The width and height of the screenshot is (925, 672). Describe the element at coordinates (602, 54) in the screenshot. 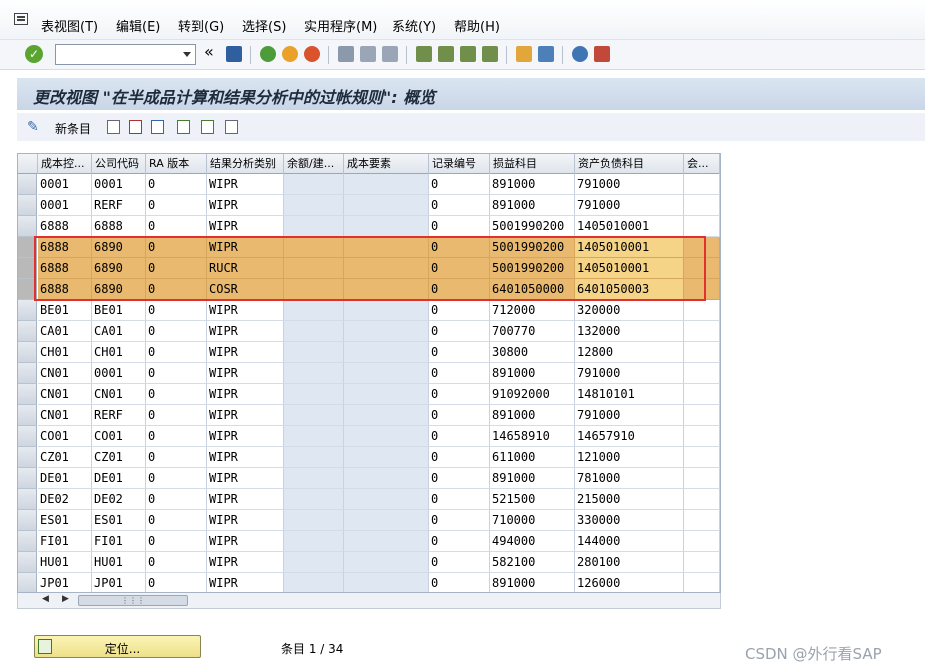

I see `customize-layout-icon` at that location.